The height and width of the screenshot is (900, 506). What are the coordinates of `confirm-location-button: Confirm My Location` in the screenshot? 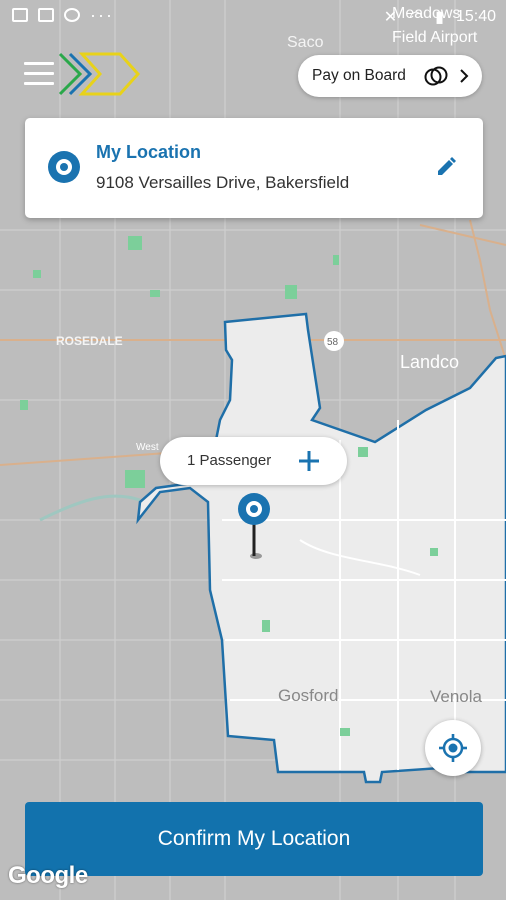 It's located at (254, 839).